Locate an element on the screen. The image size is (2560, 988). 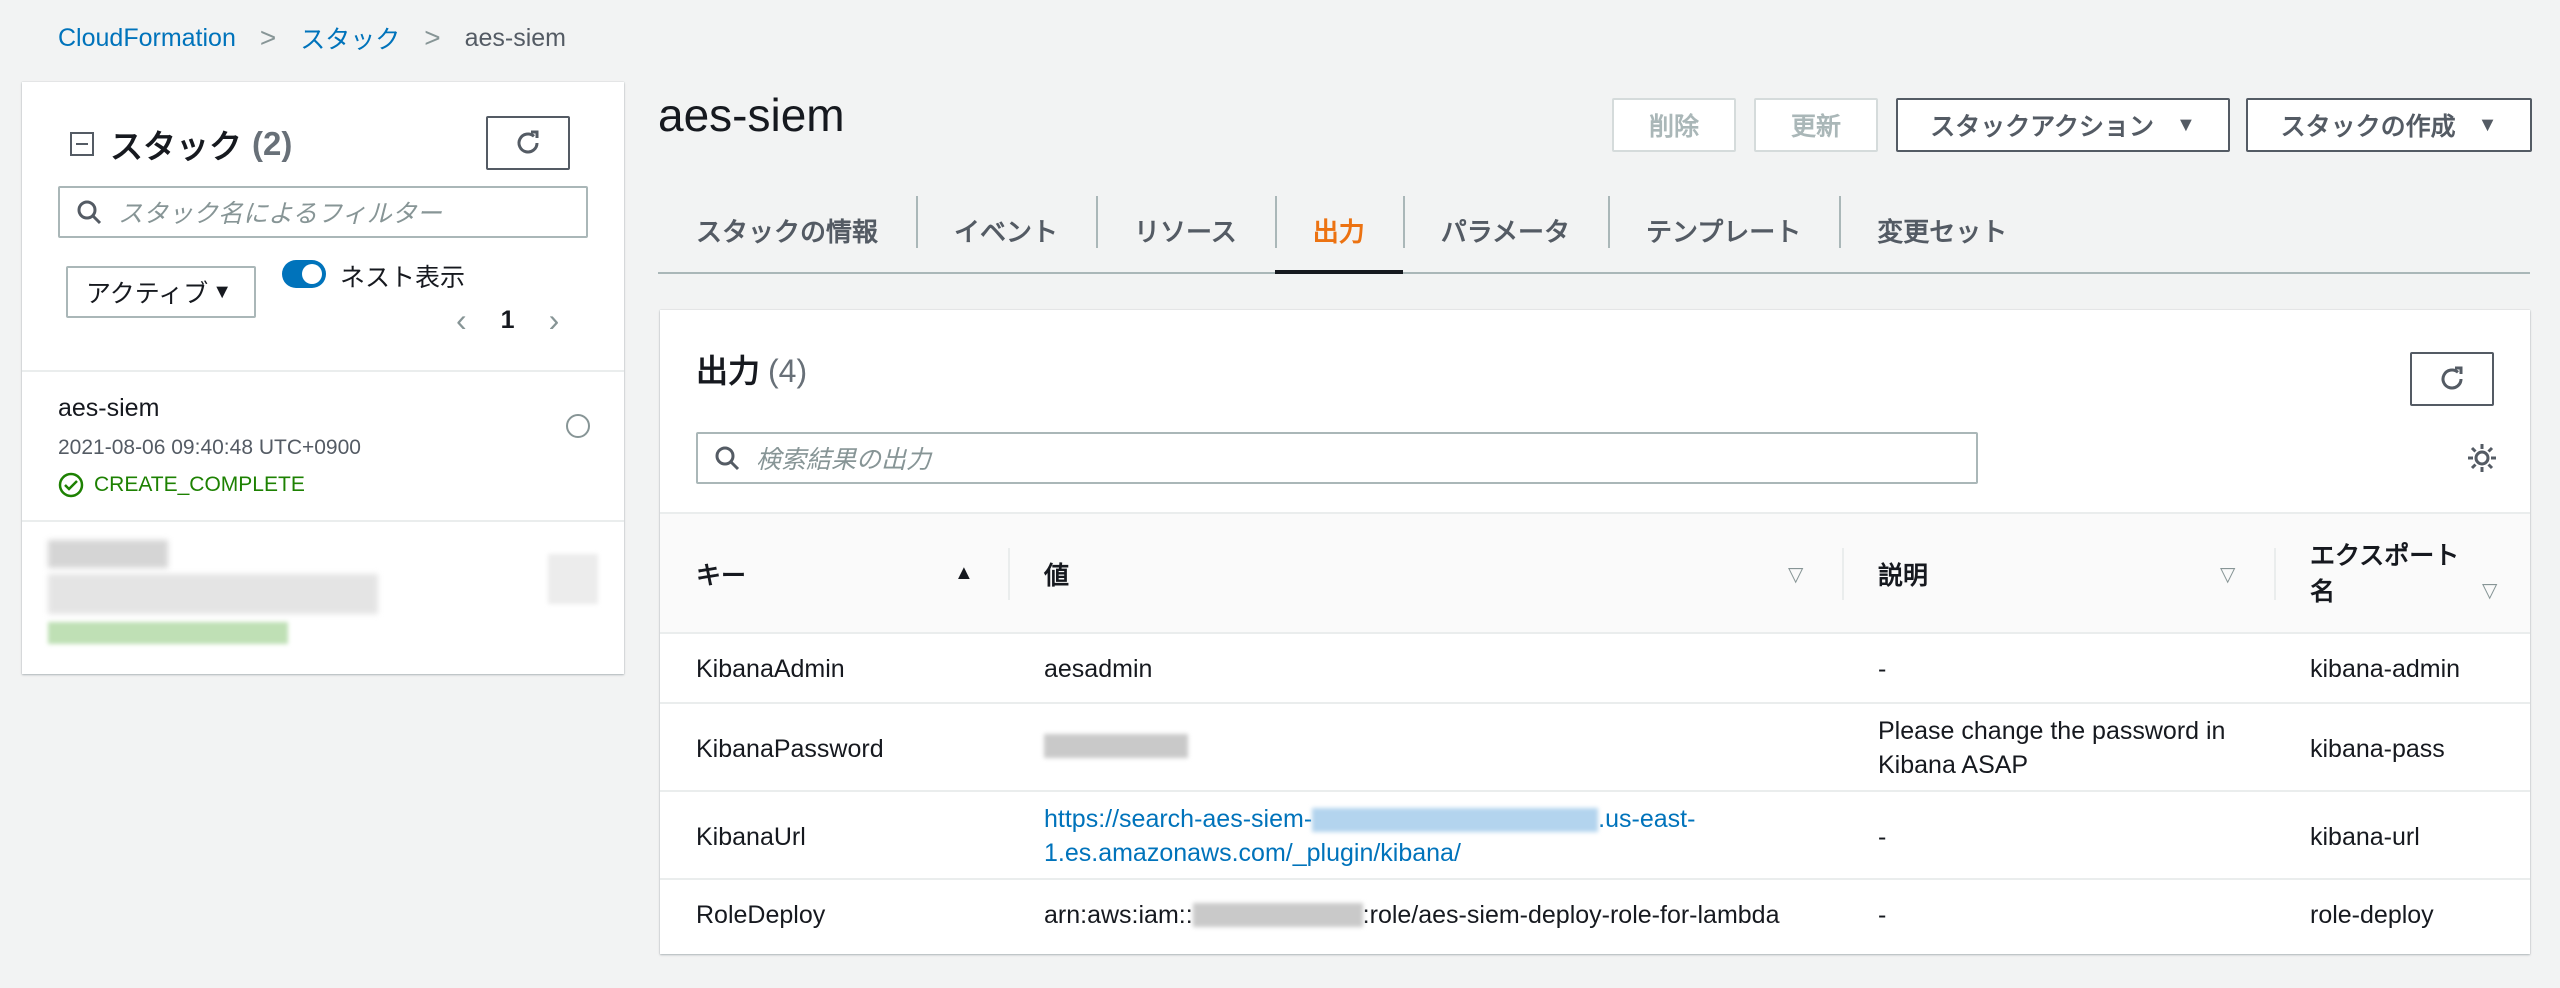
arn-prefix: arn:aws:iam:: is located at coordinates (1118, 915).